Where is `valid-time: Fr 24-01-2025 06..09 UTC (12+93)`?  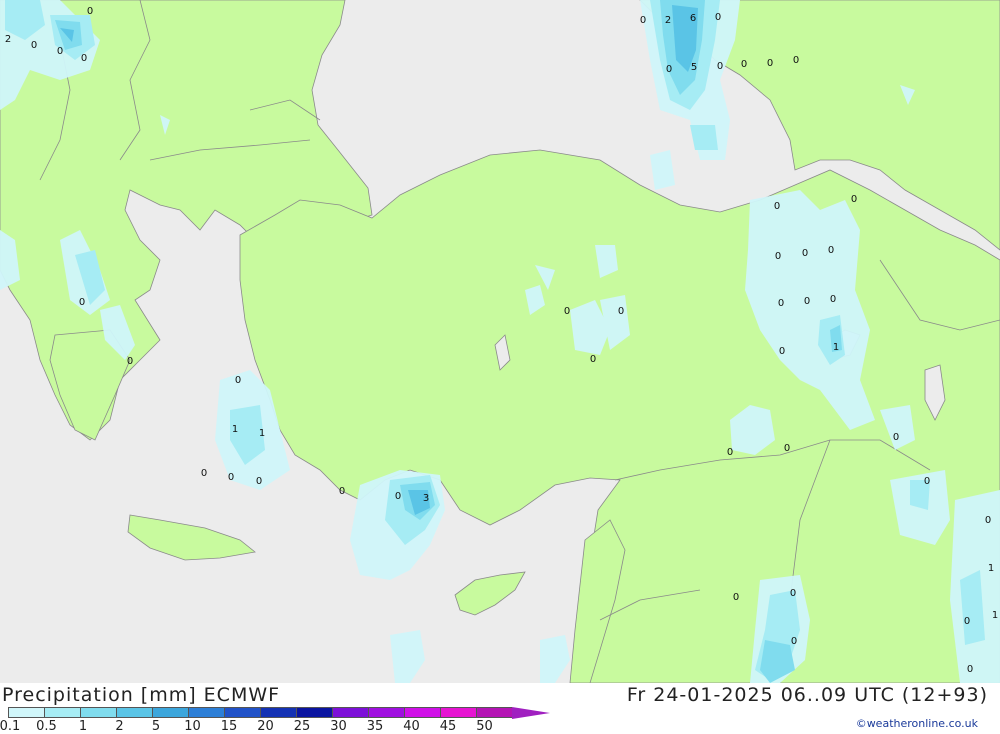
valid-time: Fr 24-01-2025 06..09 UTC (12+93) is located at coordinates (807, 695).